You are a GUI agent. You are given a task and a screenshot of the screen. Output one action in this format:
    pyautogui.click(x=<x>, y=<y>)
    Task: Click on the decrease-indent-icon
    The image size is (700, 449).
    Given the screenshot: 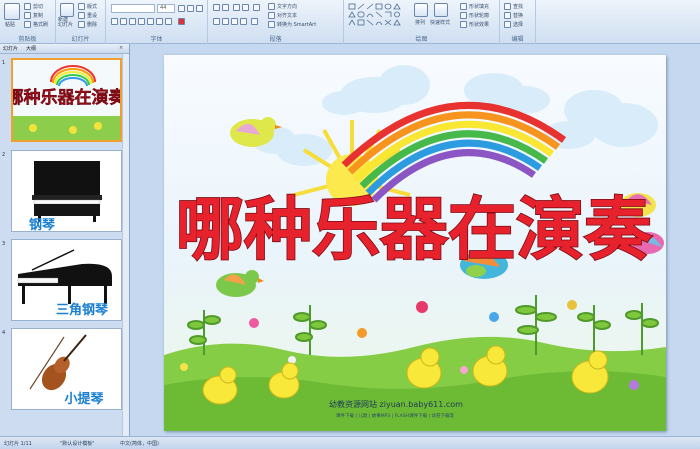 What is the action you would take?
    pyautogui.click(x=236, y=7)
    